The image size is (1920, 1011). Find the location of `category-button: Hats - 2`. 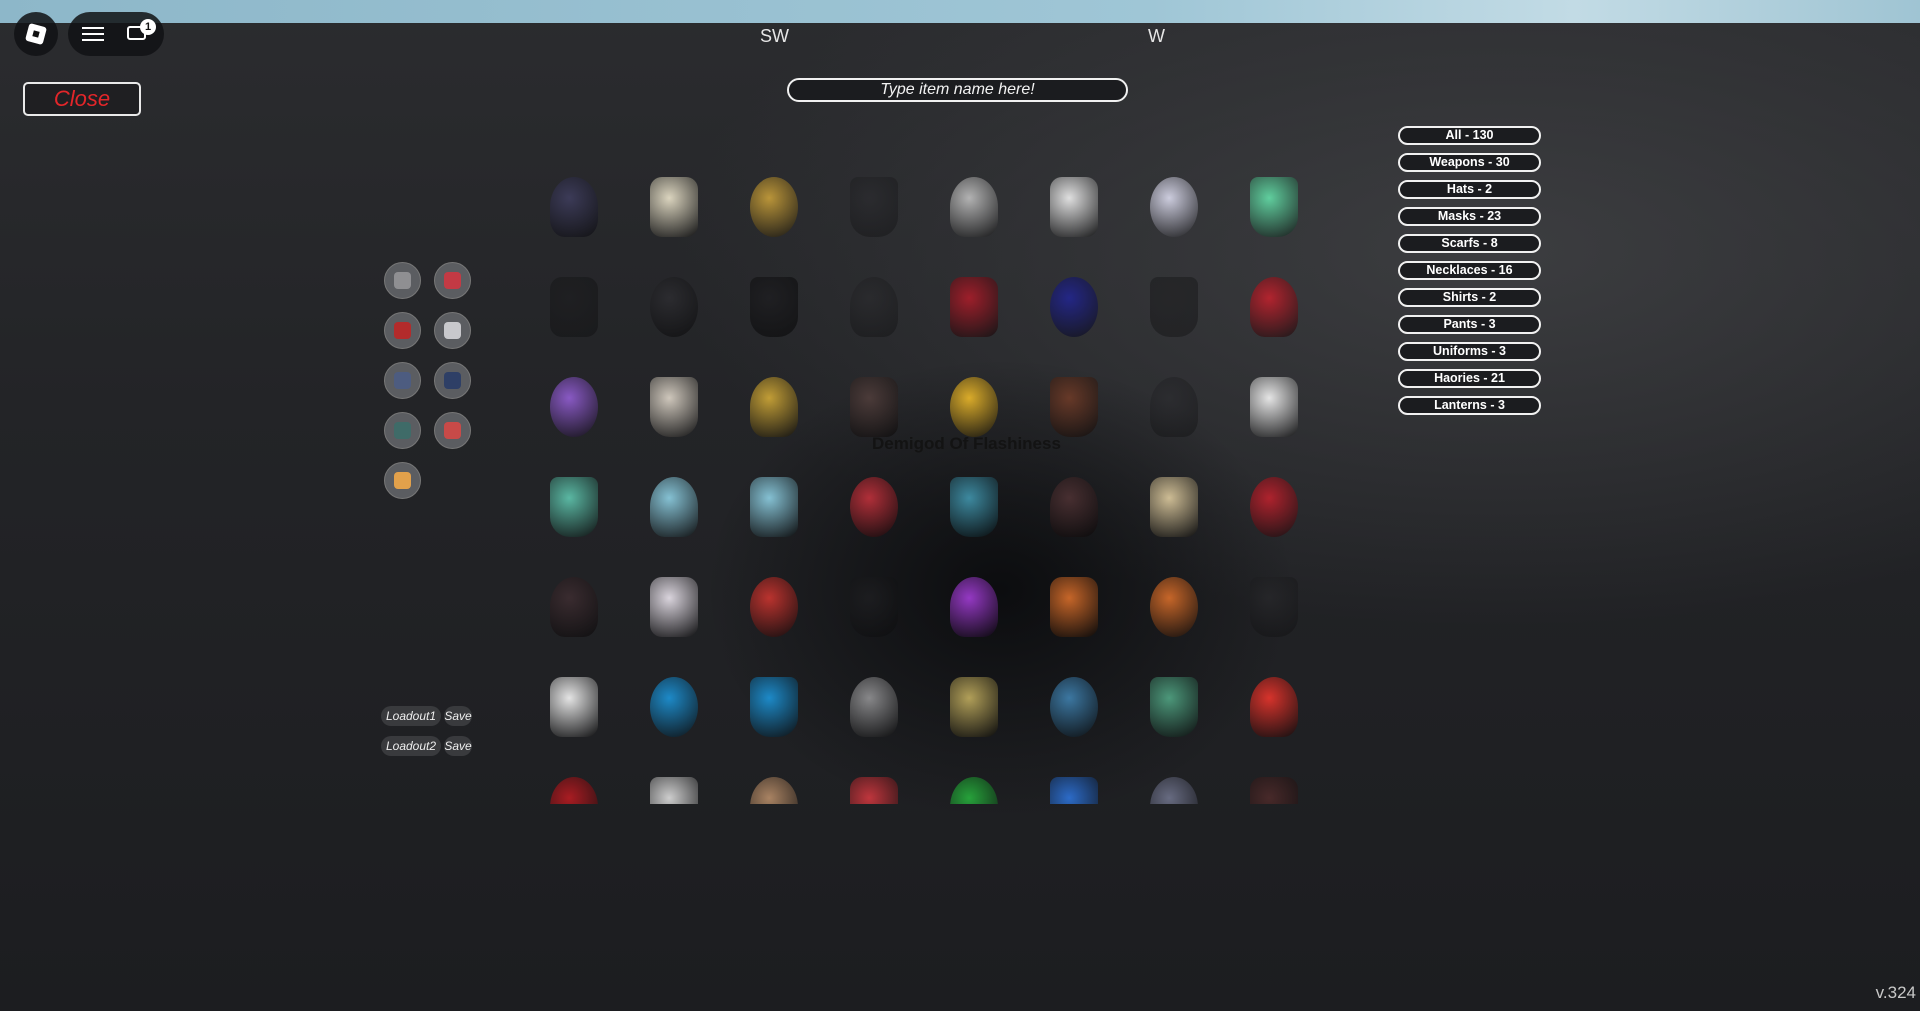

category-button: Hats - 2 is located at coordinates (1469, 189).